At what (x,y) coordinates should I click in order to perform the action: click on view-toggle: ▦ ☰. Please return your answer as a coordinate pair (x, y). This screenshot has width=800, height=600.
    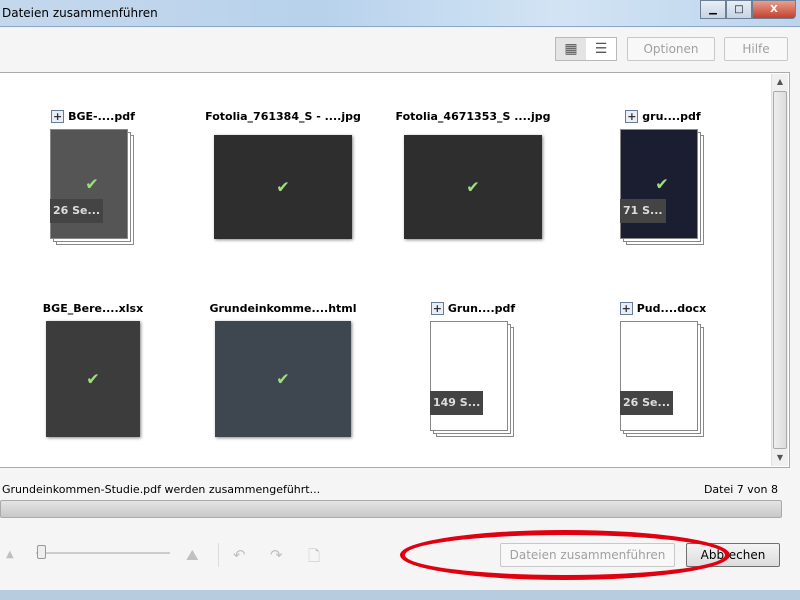
    Looking at the image, I should click on (586, 49).